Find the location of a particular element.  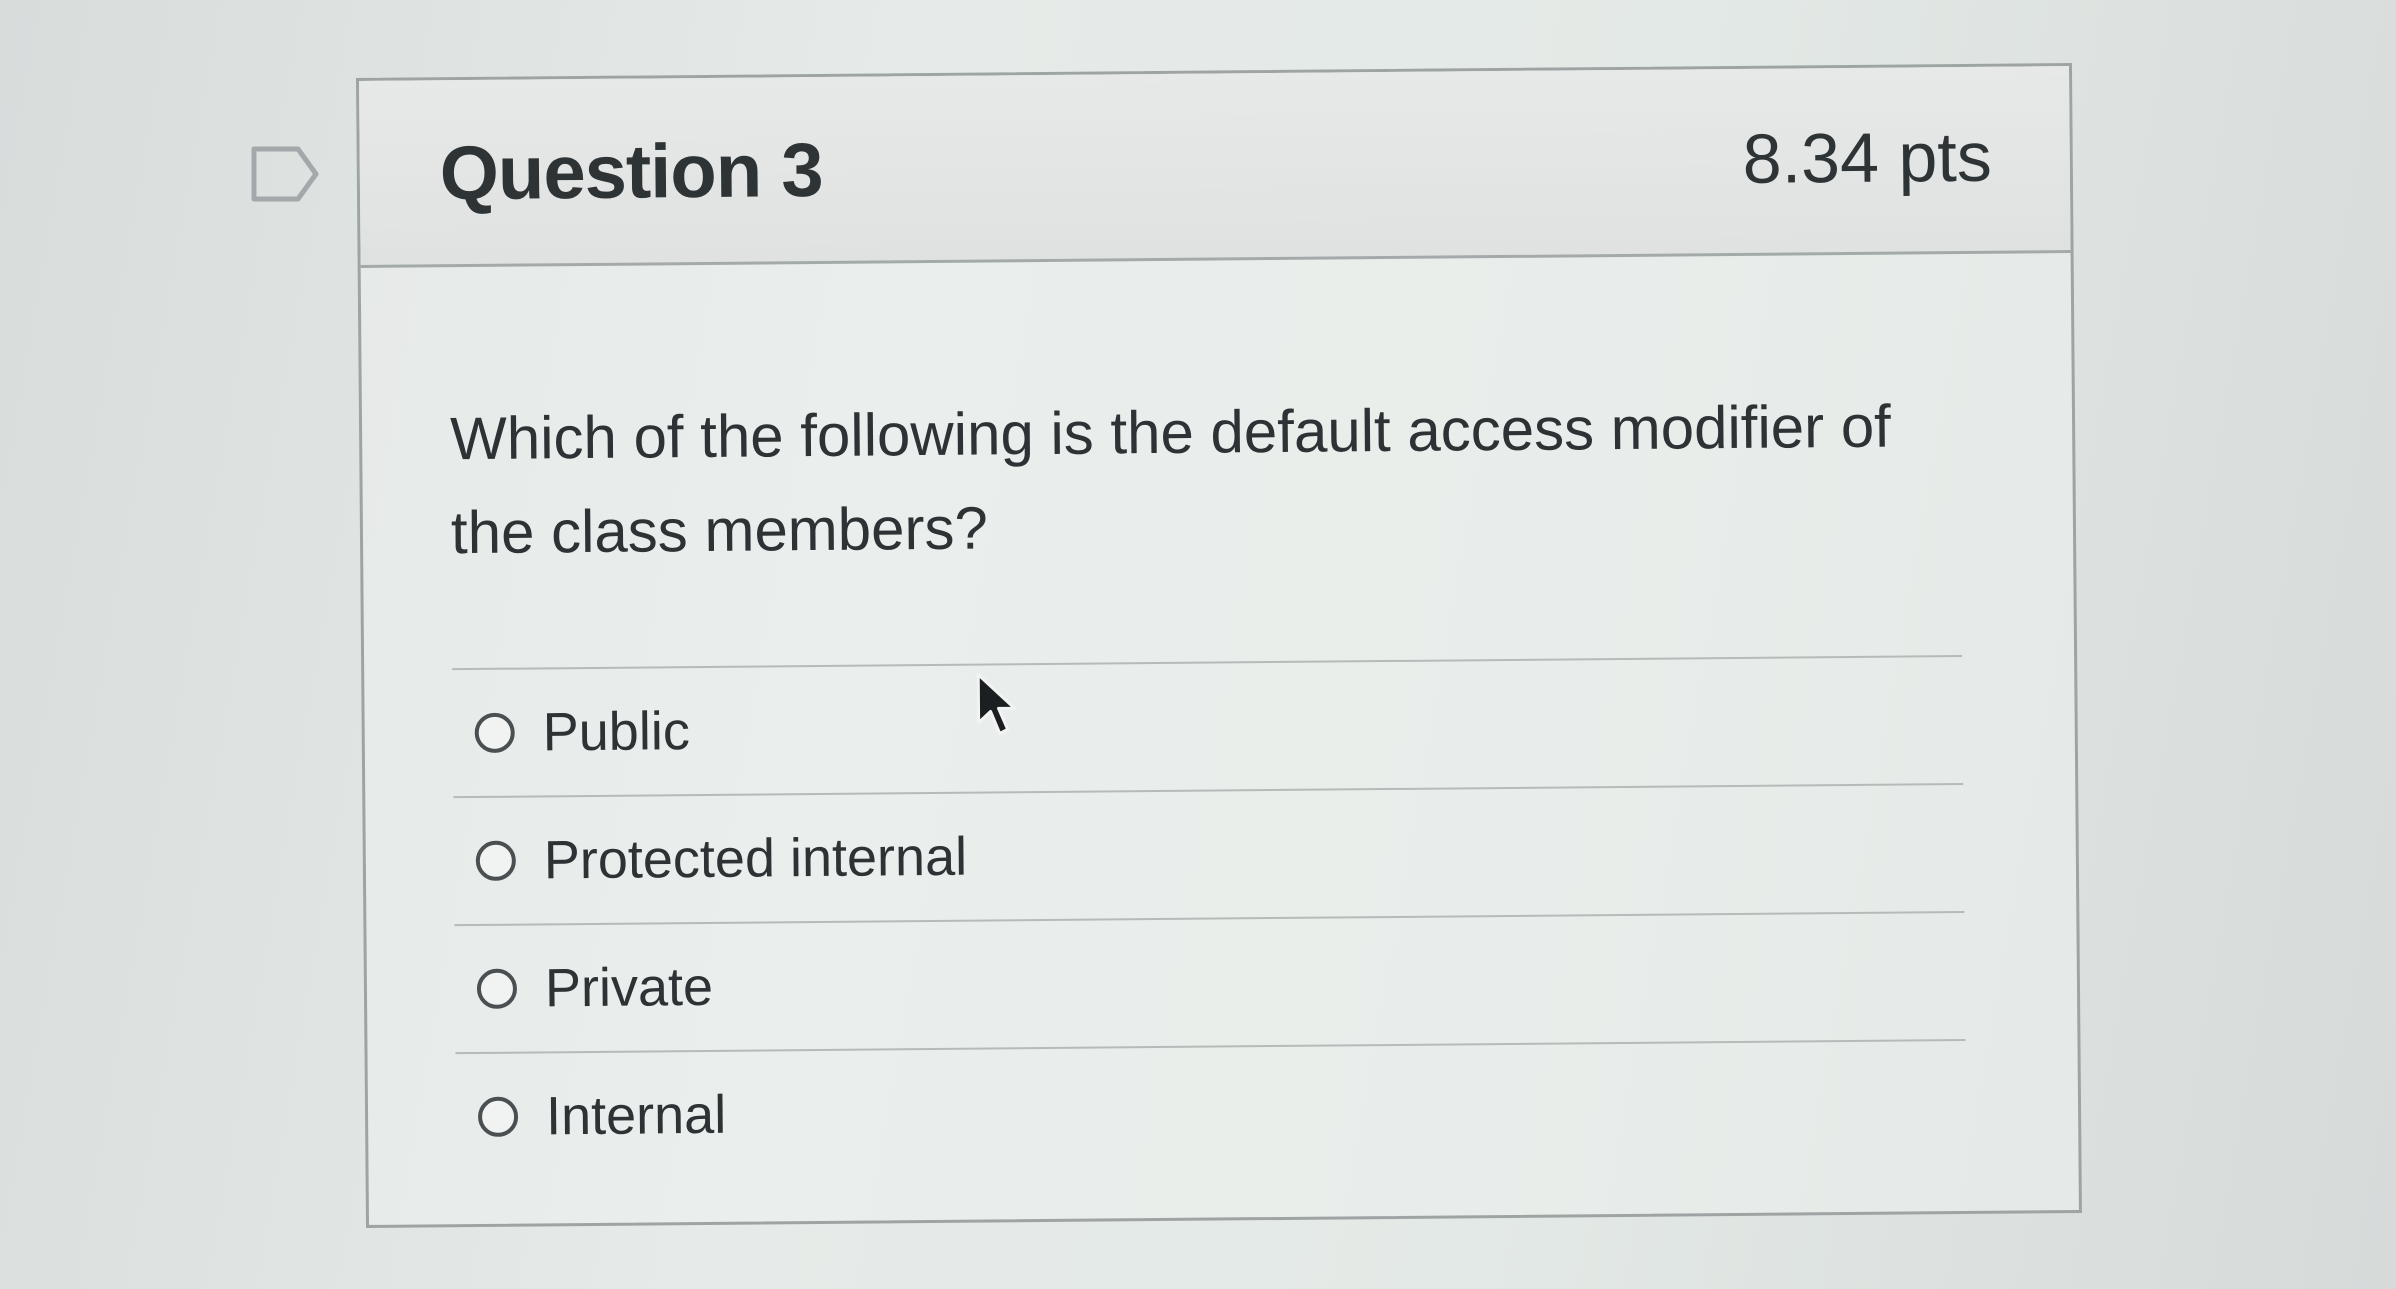

answer-label: Public is located at coordinates (616, 731).